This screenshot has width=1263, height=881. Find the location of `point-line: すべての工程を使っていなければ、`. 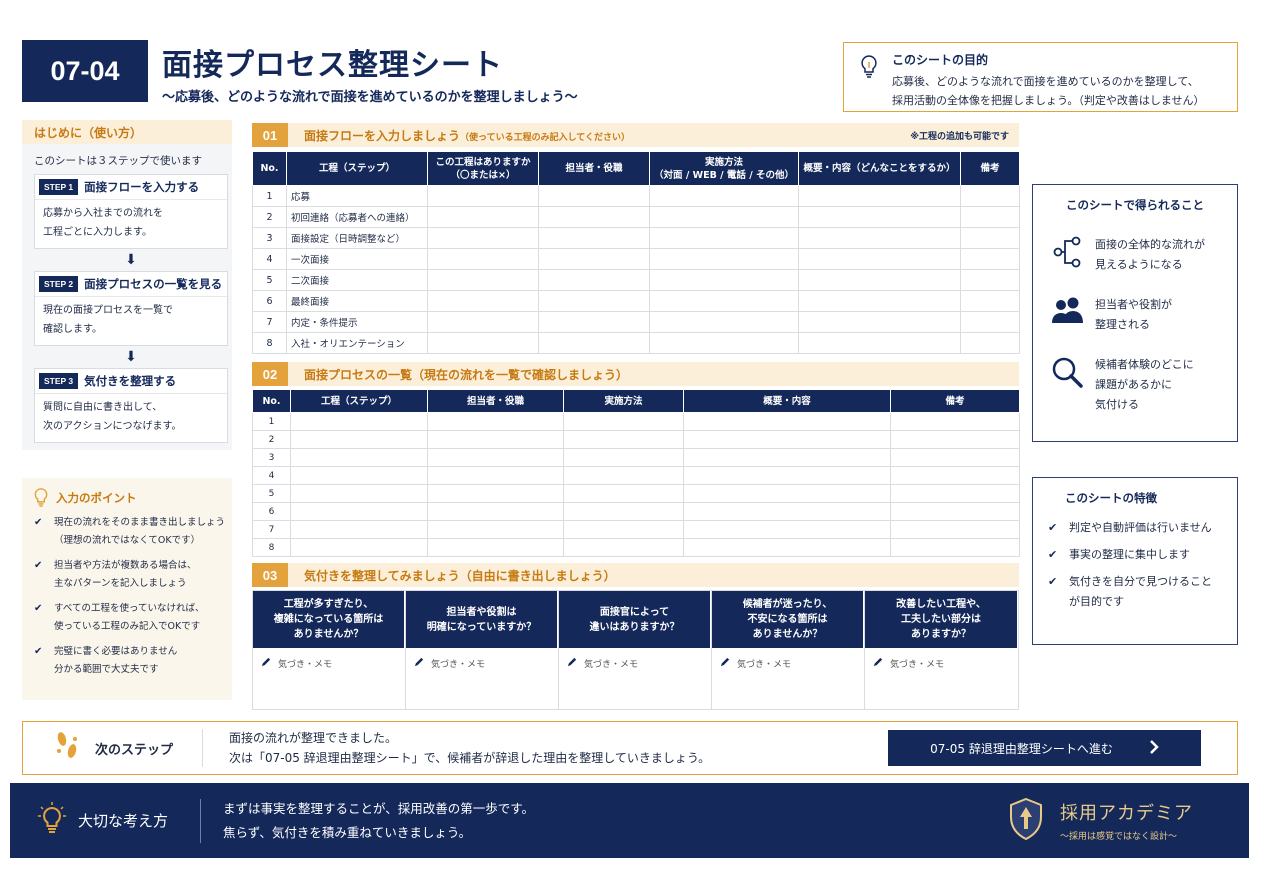

point-line: すべての工程を使っていなければ、 is located at coordinates (129, 608).